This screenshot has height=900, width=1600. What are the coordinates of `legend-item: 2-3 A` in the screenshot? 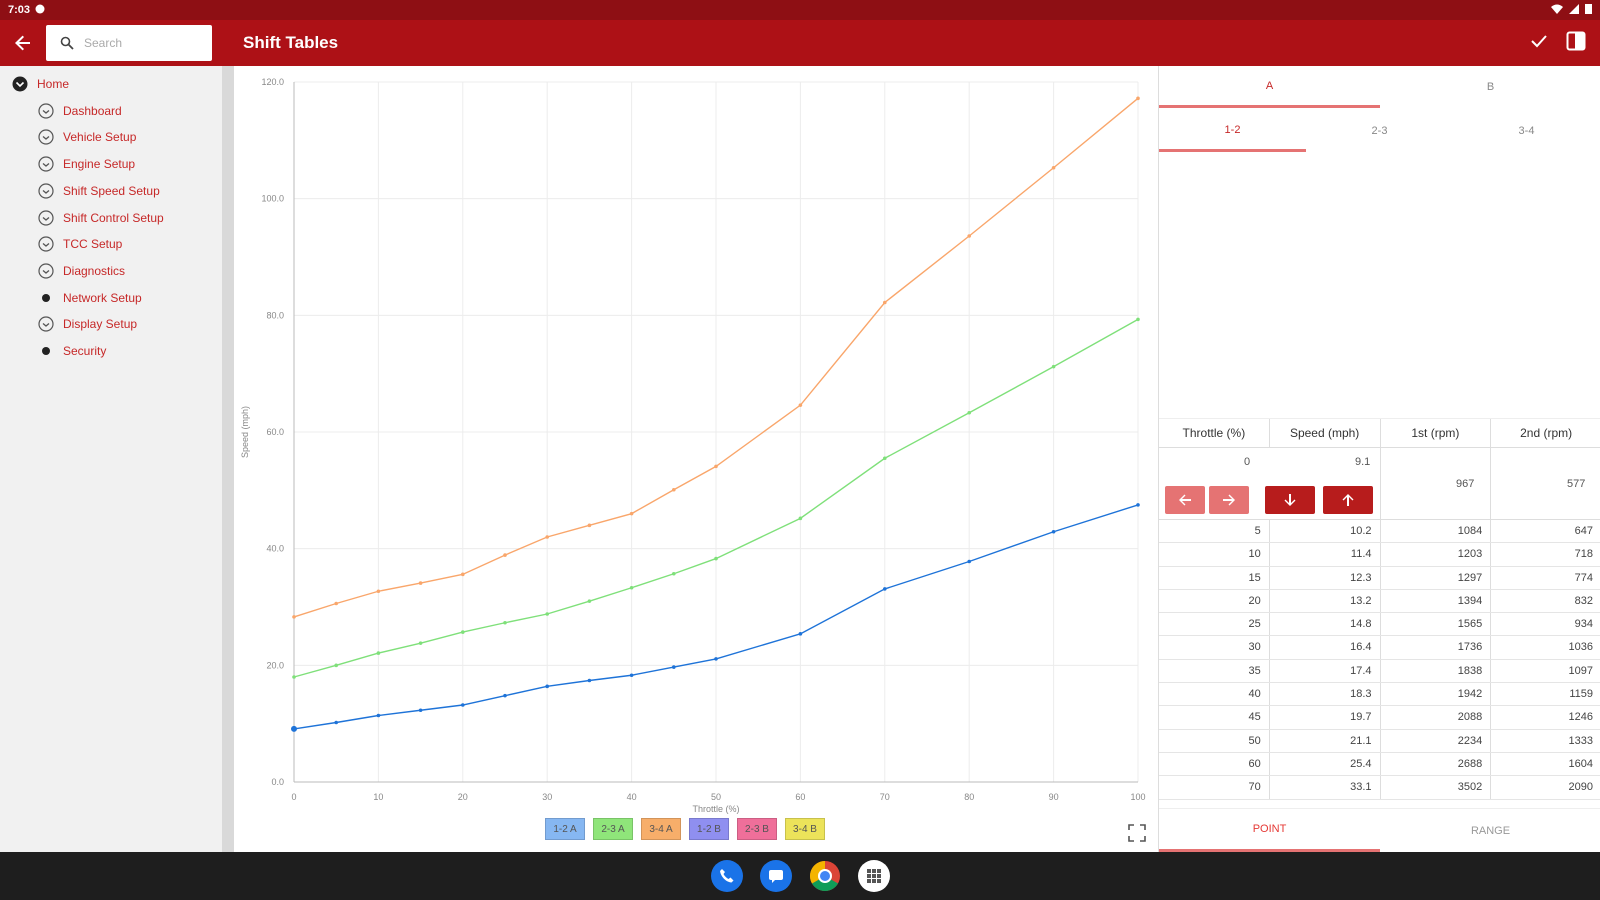 It's located at (613, 829).